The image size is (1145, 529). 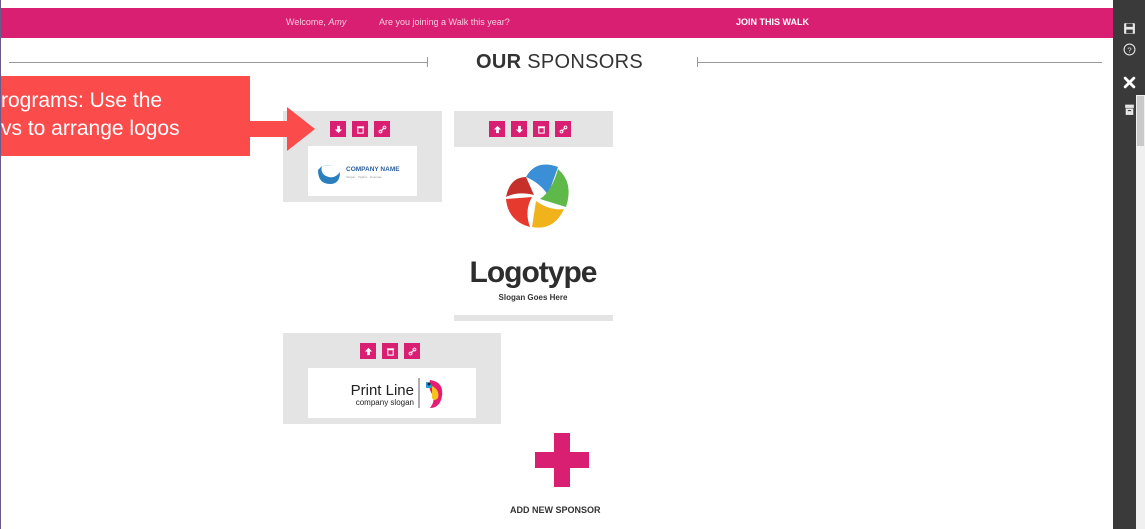 I want to click on svg-text: Print Line, so click(x=382, y=390).